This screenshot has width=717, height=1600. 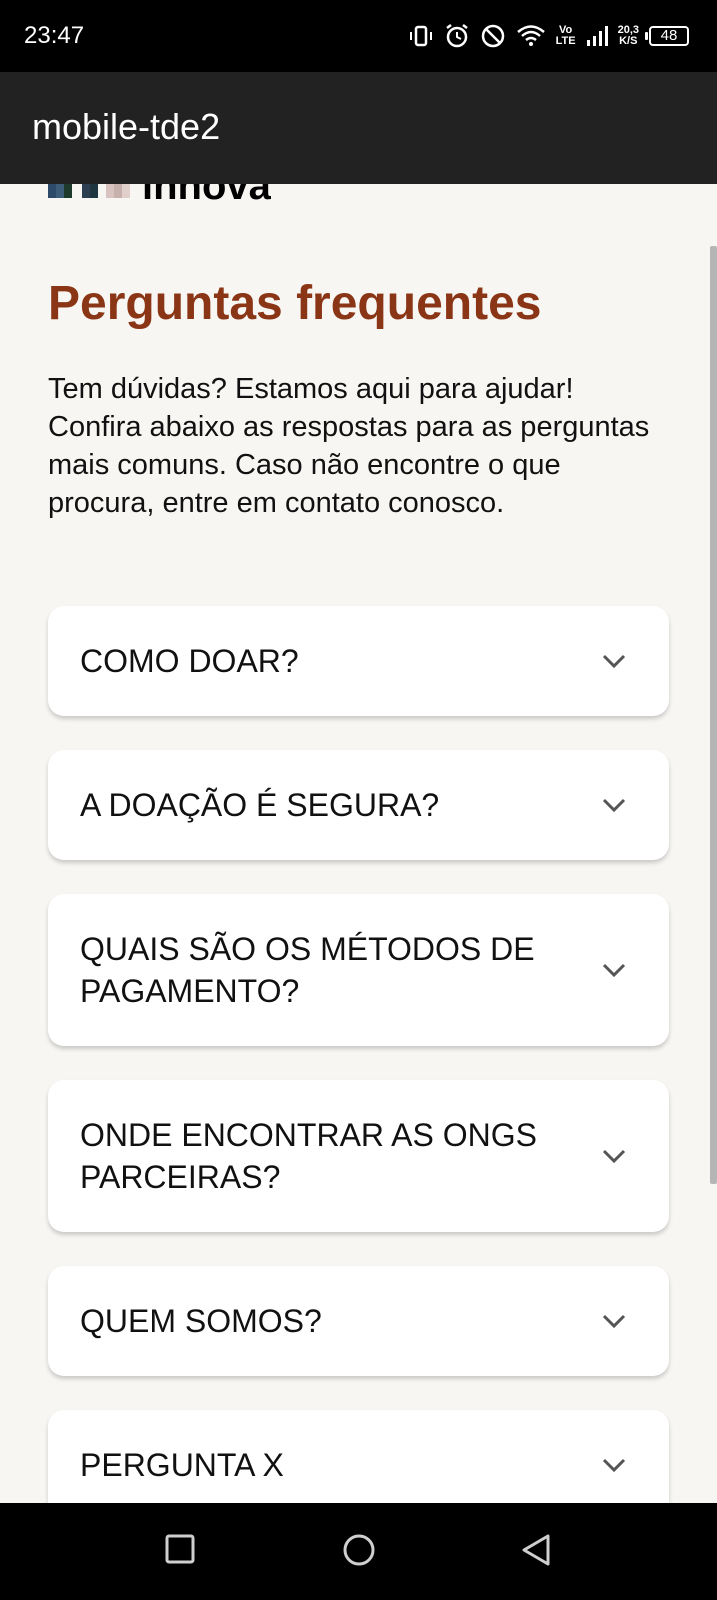 What do you see at coordinates (358, 36) in the screenshot?
I see `status-bar: 23:47 Vo LTE 20,3 K/S 48` at bounding box center [358, 36].